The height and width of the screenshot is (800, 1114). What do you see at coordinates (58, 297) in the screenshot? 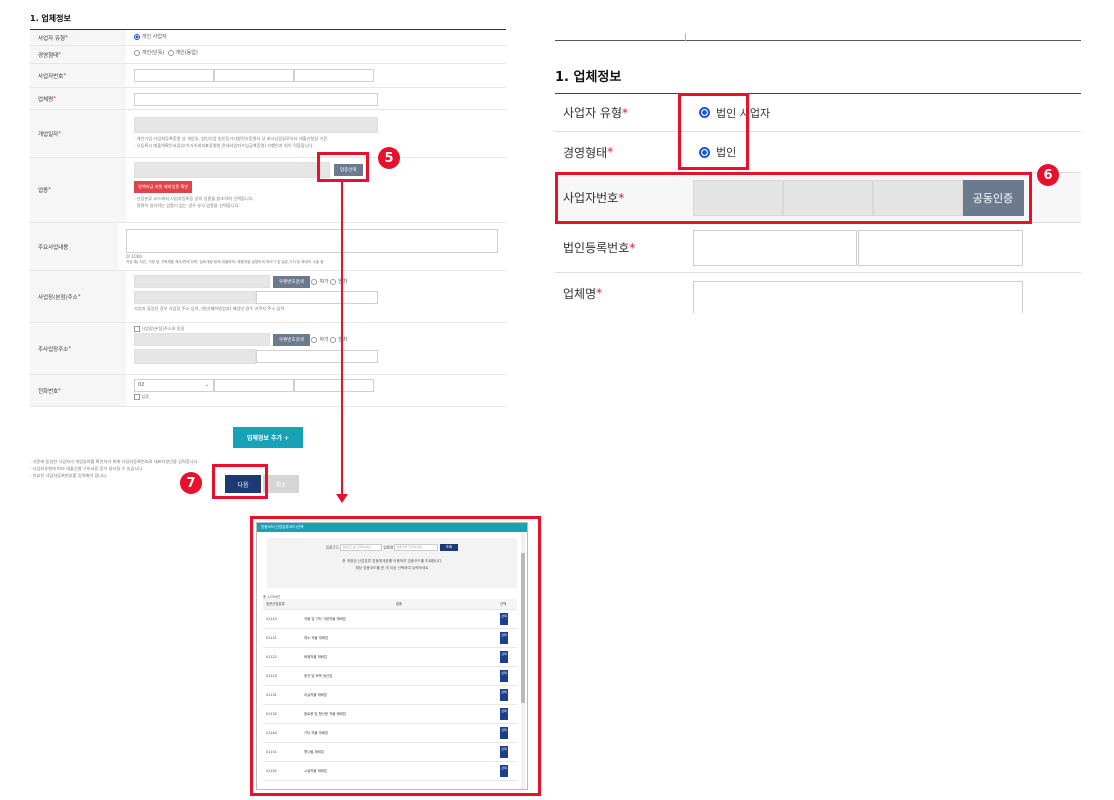
I see `biz-addr-label: 사업장(본점)주소` at bounding box center [58, 297].